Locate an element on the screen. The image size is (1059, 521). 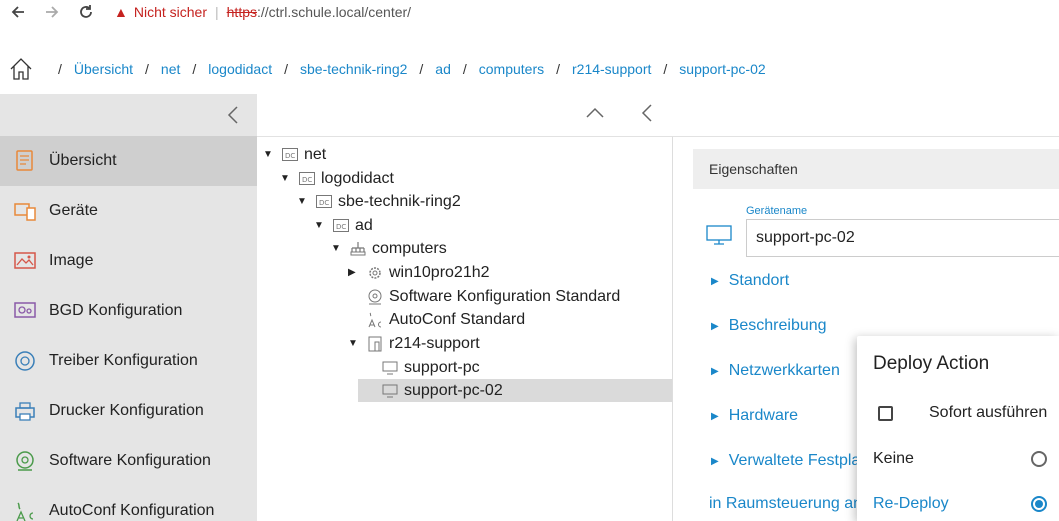
tree-node-label: net is located at coordinates (315, 154).